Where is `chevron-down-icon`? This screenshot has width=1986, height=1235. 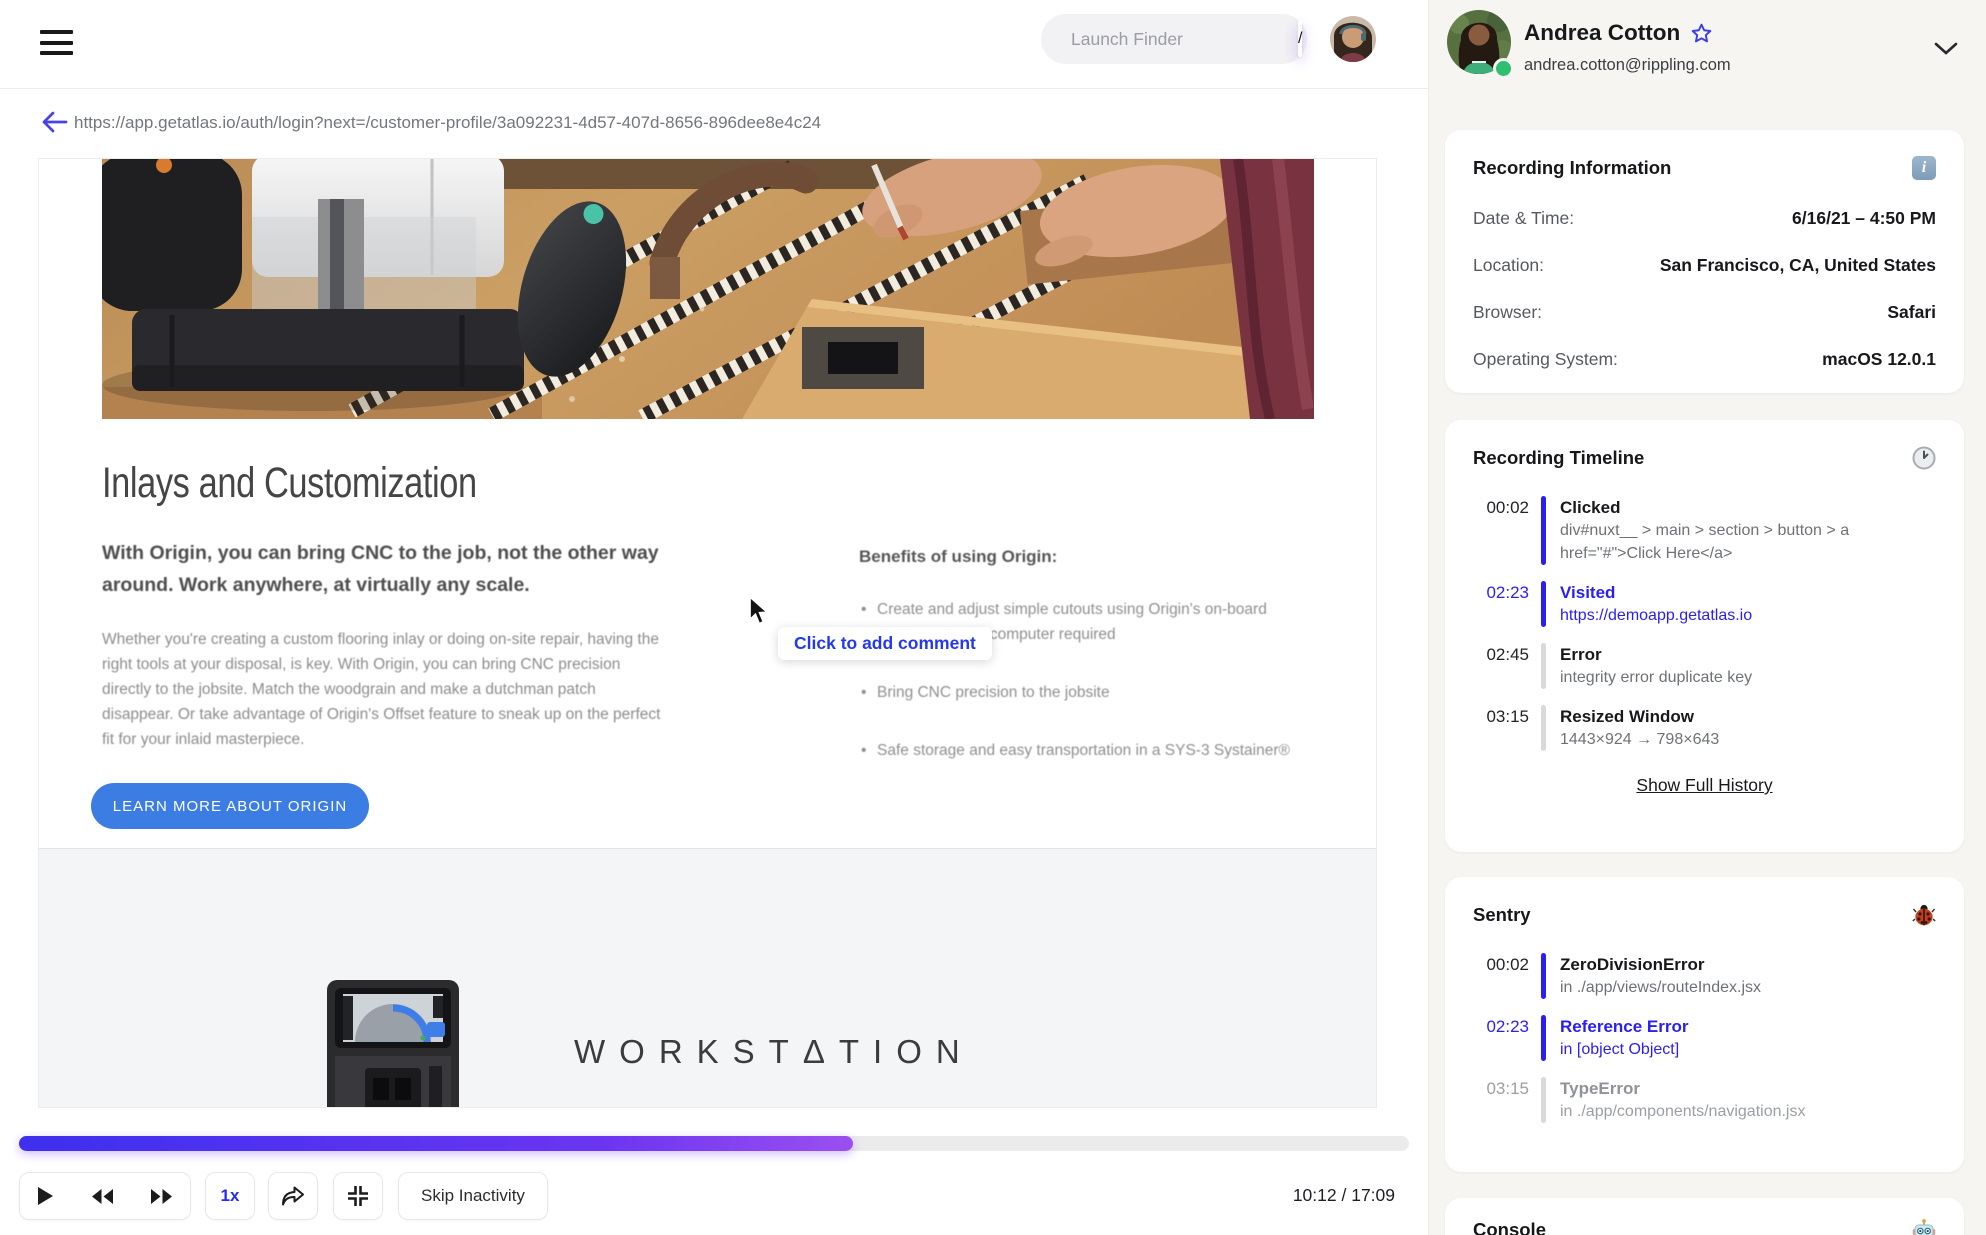
chevron-down-icon is located at coordinates (1946, 48).